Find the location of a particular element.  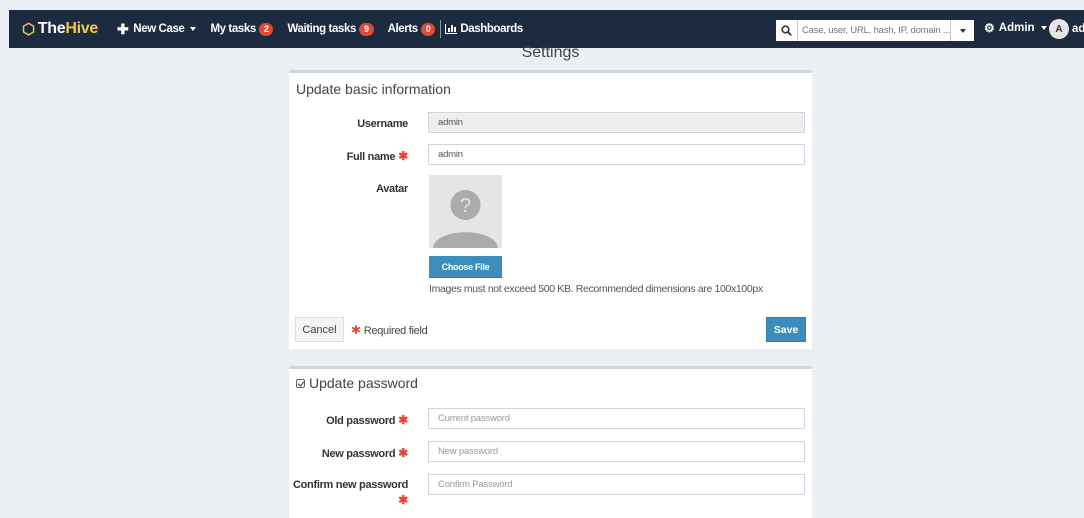

new-case-label: New Case is located at coordinates (159, 29).